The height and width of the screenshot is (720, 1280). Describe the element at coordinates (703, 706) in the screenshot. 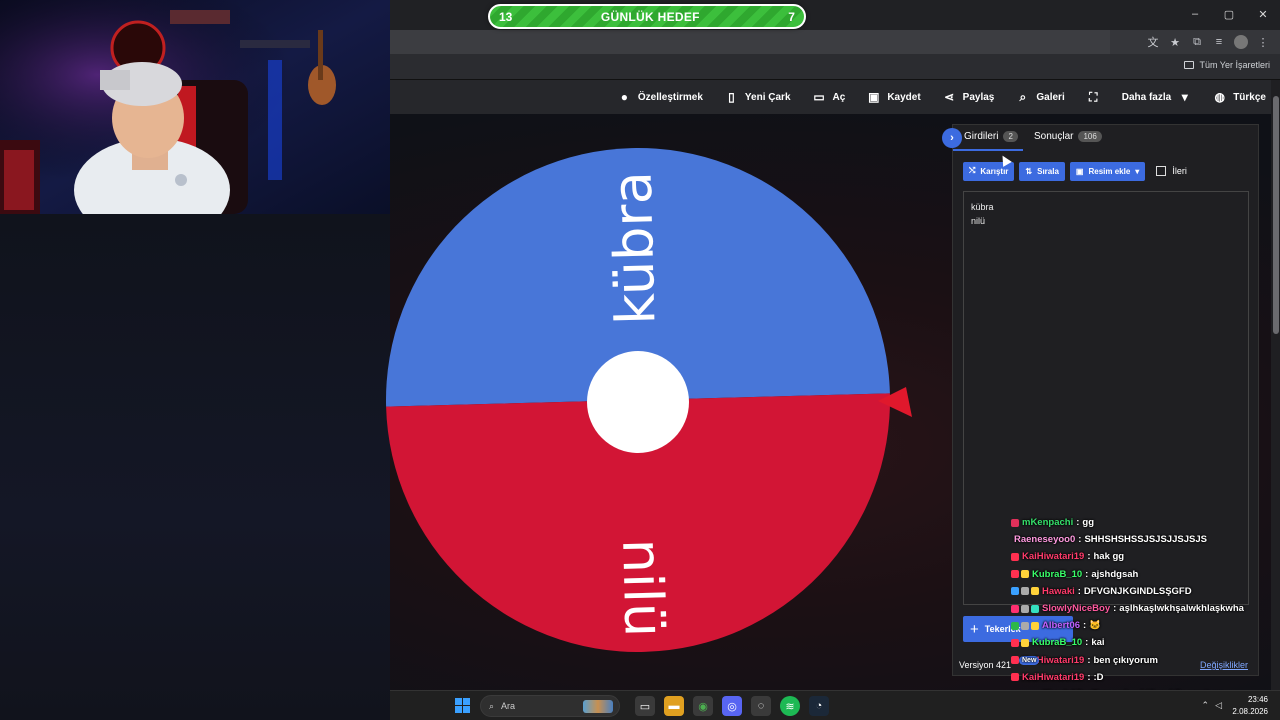

I see `chrome-icon: ◉` at that location.